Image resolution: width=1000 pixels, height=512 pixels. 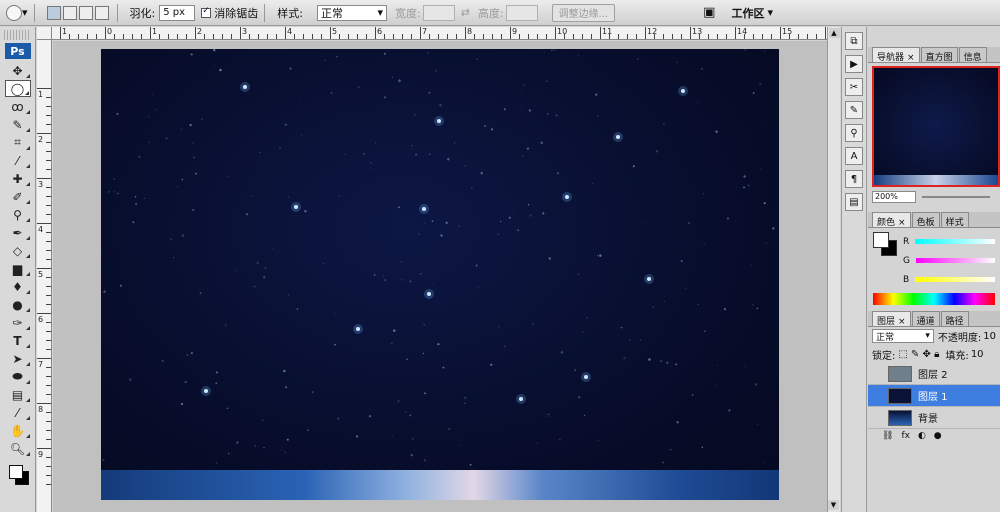 I want to click on history-brush-tool-icon: ✒, so click(x=18, y=232).